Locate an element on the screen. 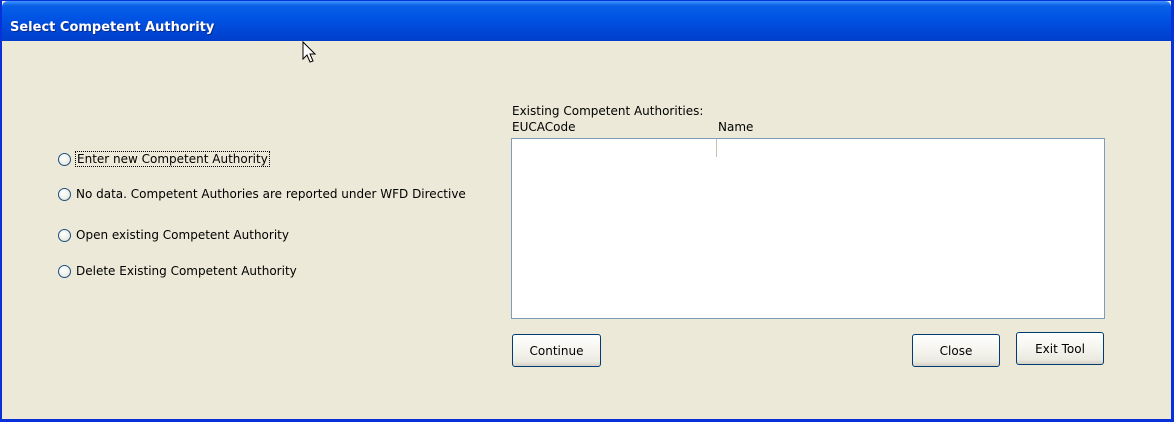 The image size is (1176, 423). radio-label: Open existing Competent Authority is located at coordinates (182, 235).